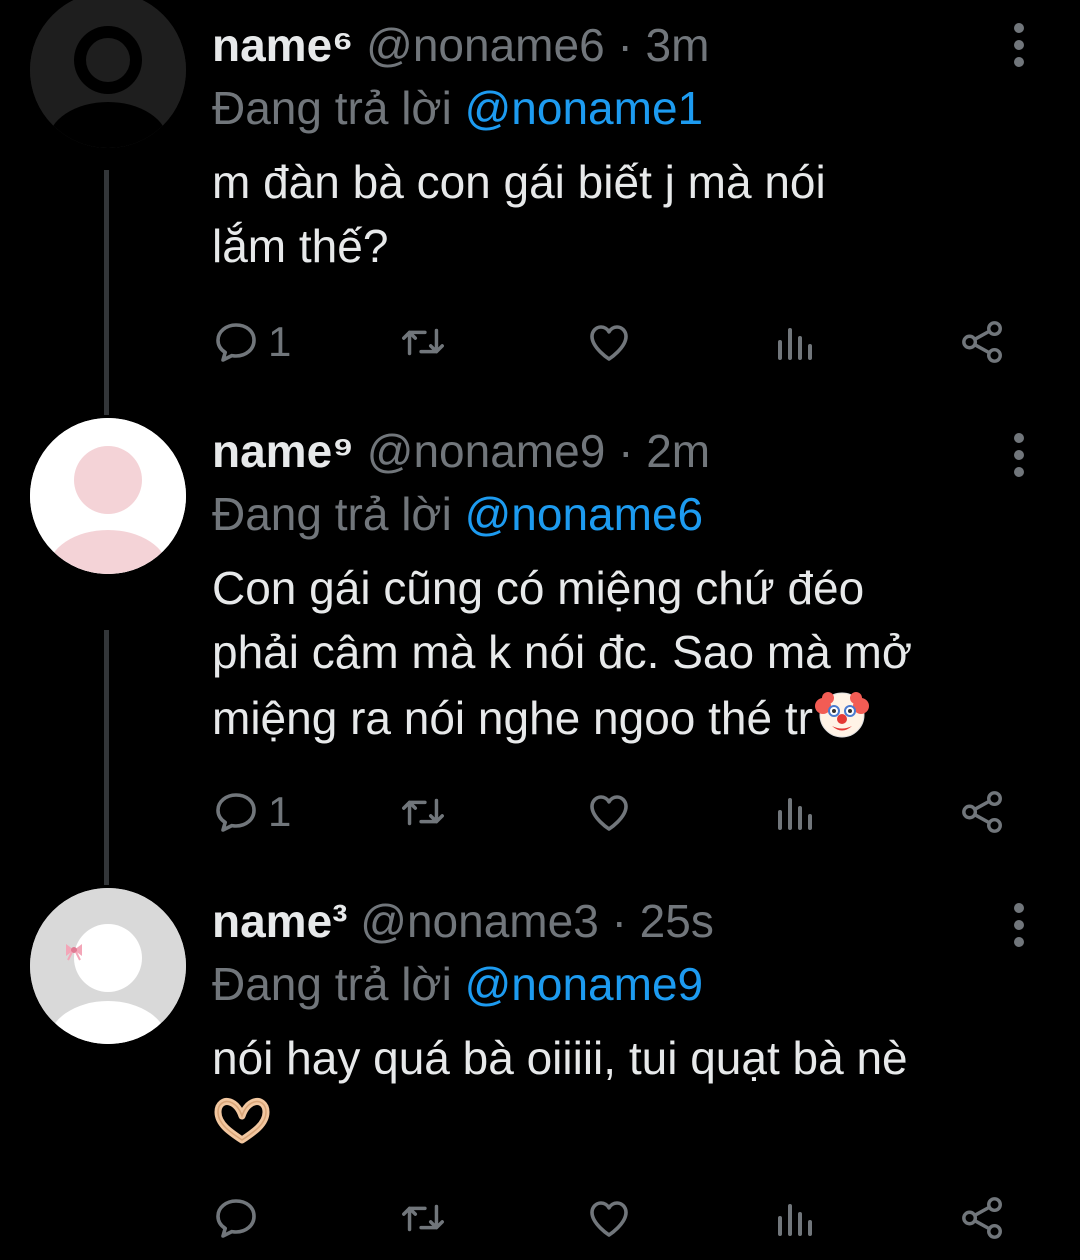 Image resolution: width=1080 pixels, height=1260 pixels. Describe the element at coordinates (677, 921) in the screenshot. I see `timestamp: 25s` at that location.